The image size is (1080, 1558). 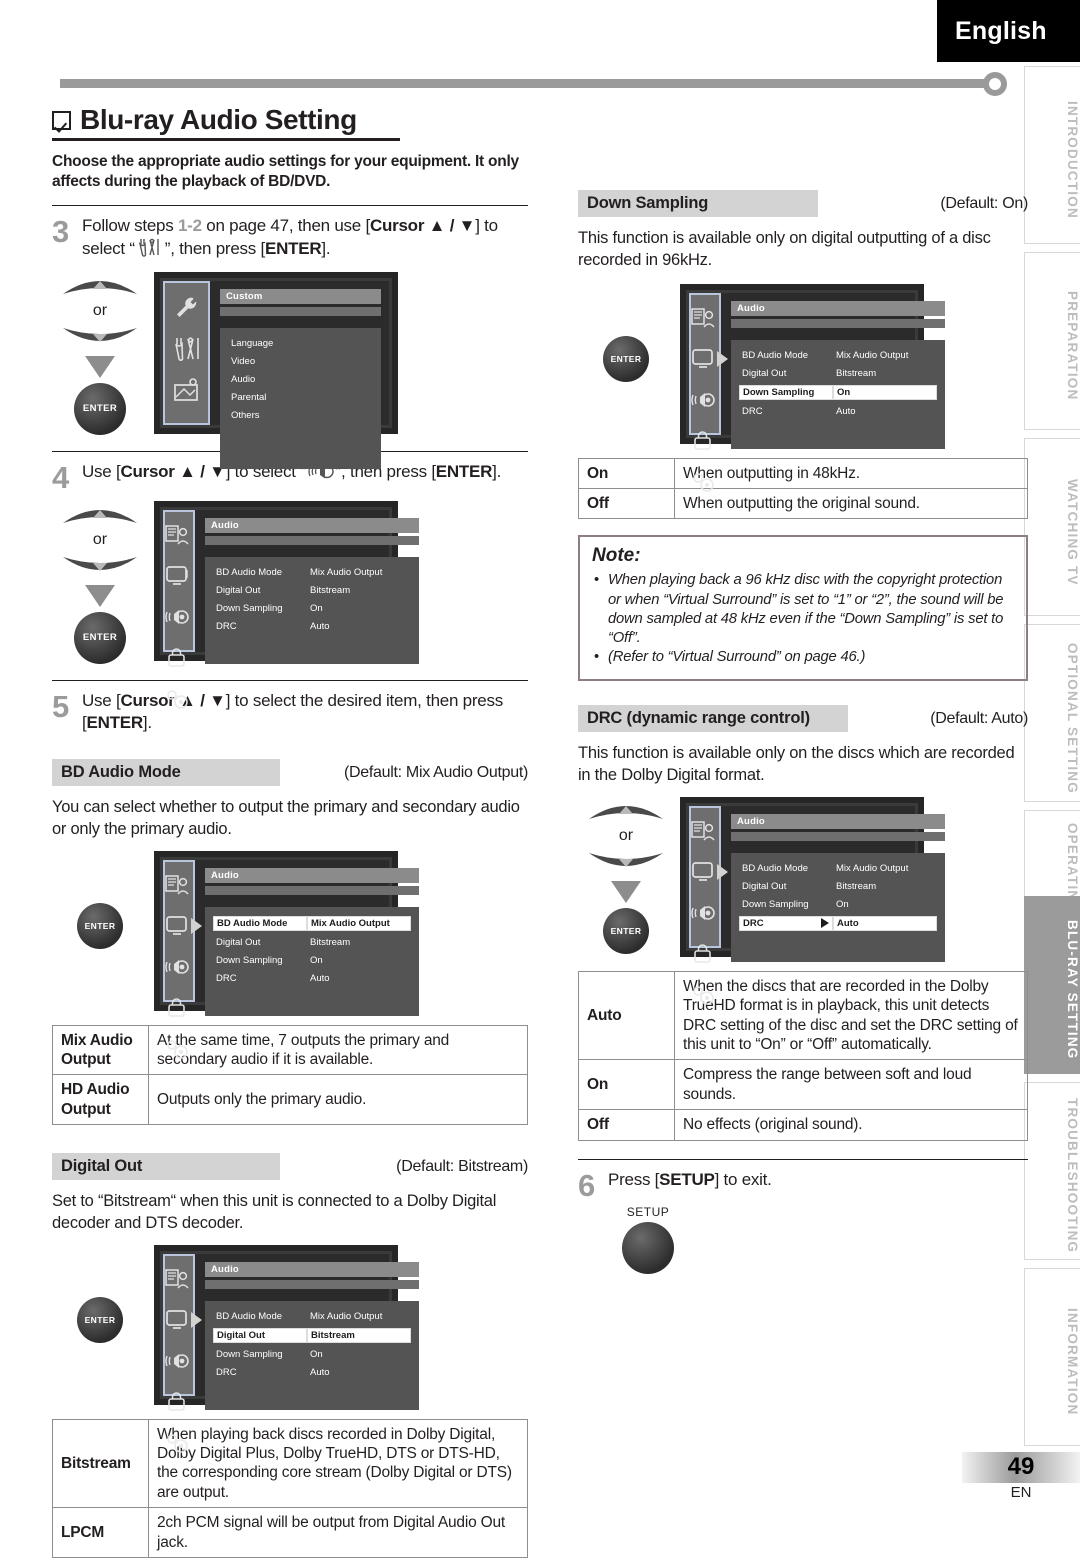 What do you see at coordinates (1021, 1476) in the screenshot?
I see `page-footer: 49 EN` at bounding box center [1021, 1476].